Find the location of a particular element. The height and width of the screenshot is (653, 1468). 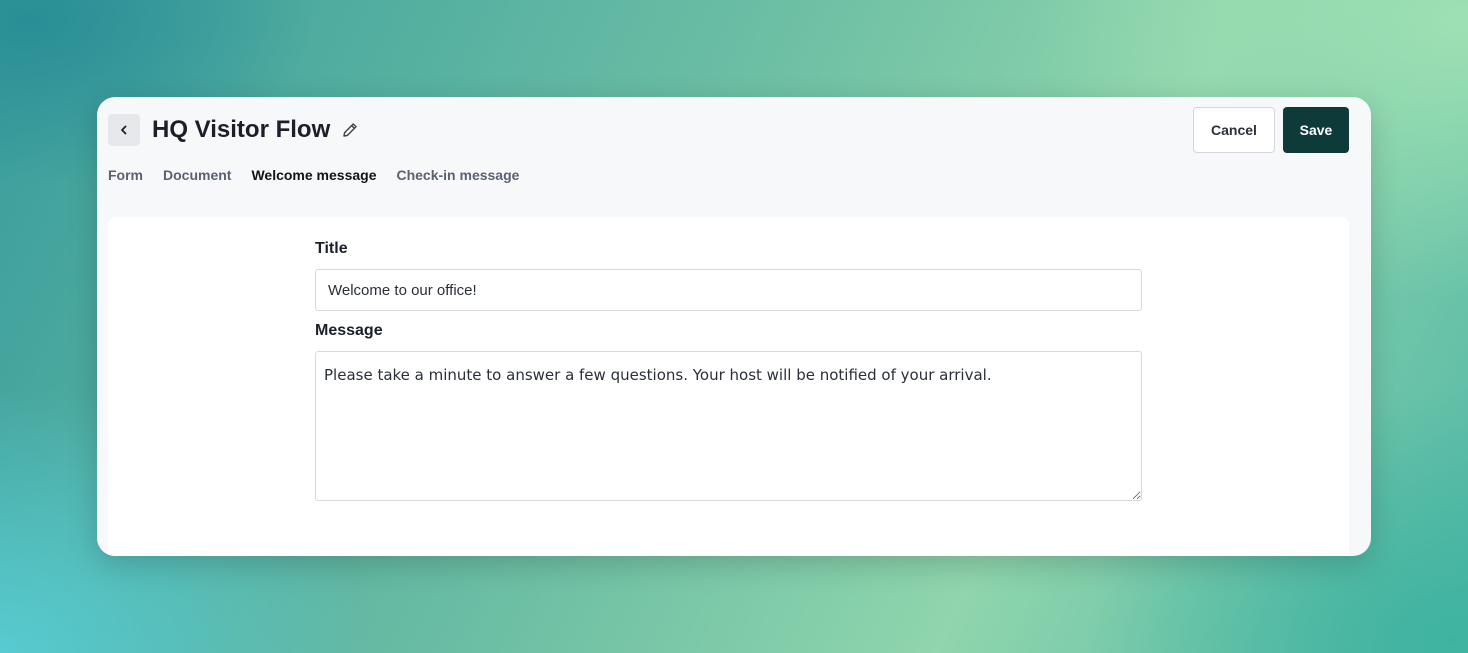

page-title: HQ Visitor Flow is located at coordinates (241, 129).